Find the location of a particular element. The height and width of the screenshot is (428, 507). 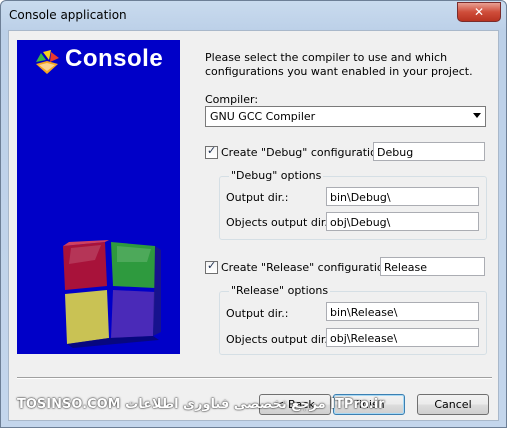

cancel-button: Cancel is located at coordinates (453, 404).